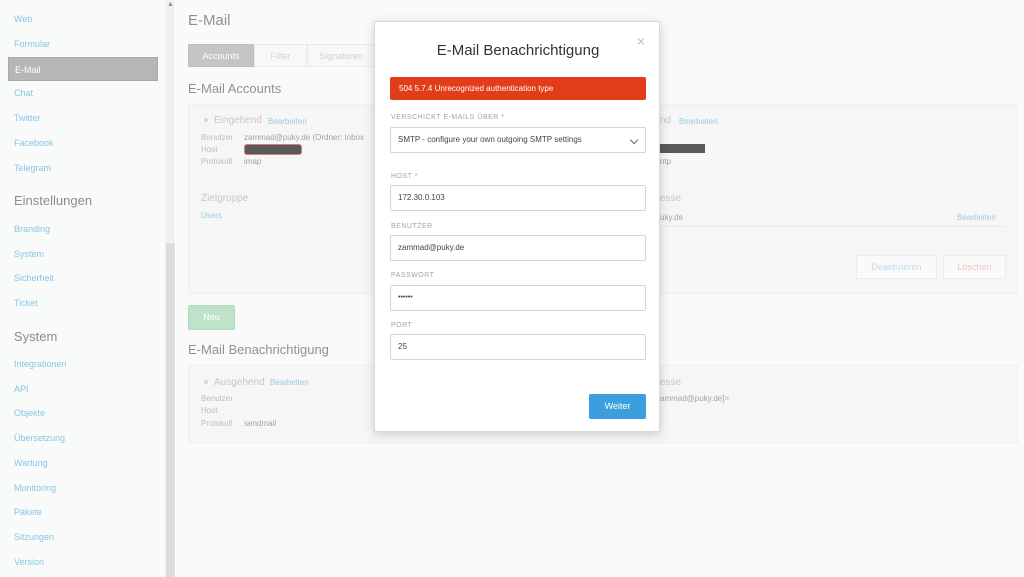  What do you see at coordinates (412, 226) in the screenshot?
I see `user-label: BENUTZER` at bounding box center [412, 226].